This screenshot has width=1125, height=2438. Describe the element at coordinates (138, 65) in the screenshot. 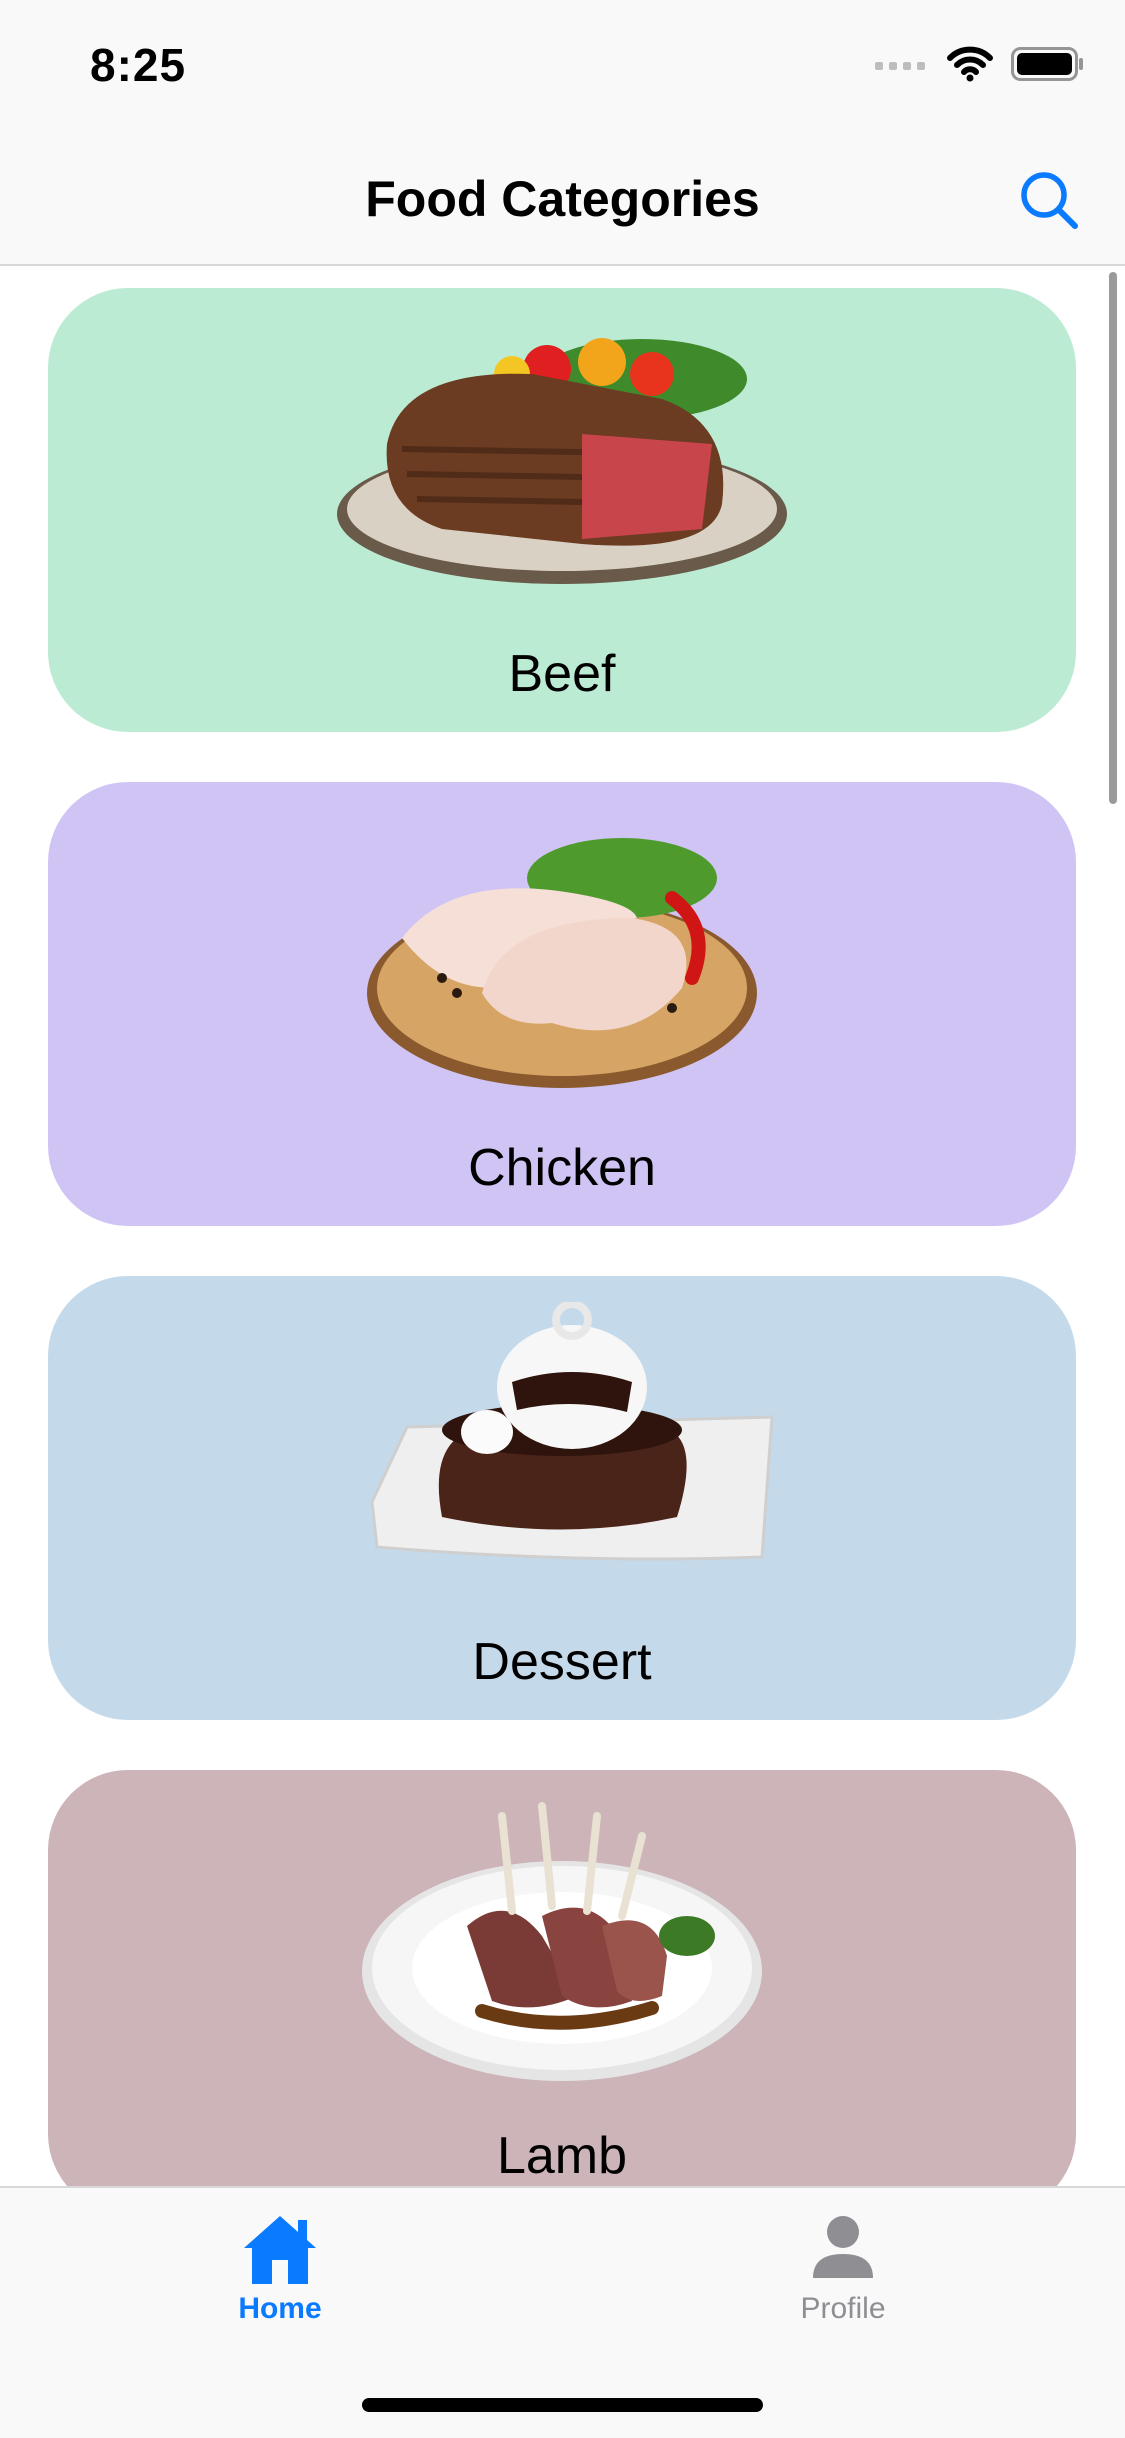

I see `status-time: 8:25` at that location.